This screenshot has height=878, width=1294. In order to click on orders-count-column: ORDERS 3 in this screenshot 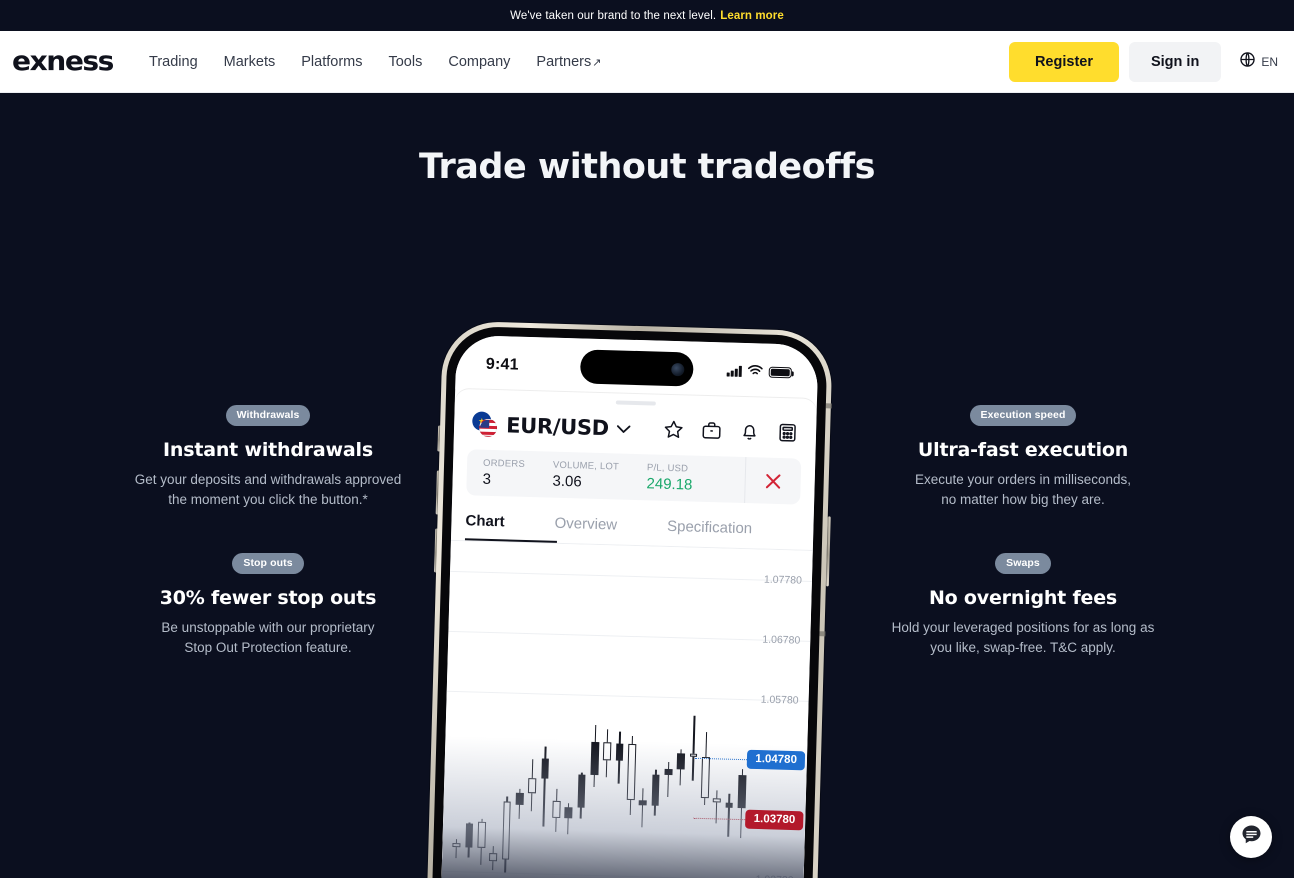, I will do `click(503, 473)`.